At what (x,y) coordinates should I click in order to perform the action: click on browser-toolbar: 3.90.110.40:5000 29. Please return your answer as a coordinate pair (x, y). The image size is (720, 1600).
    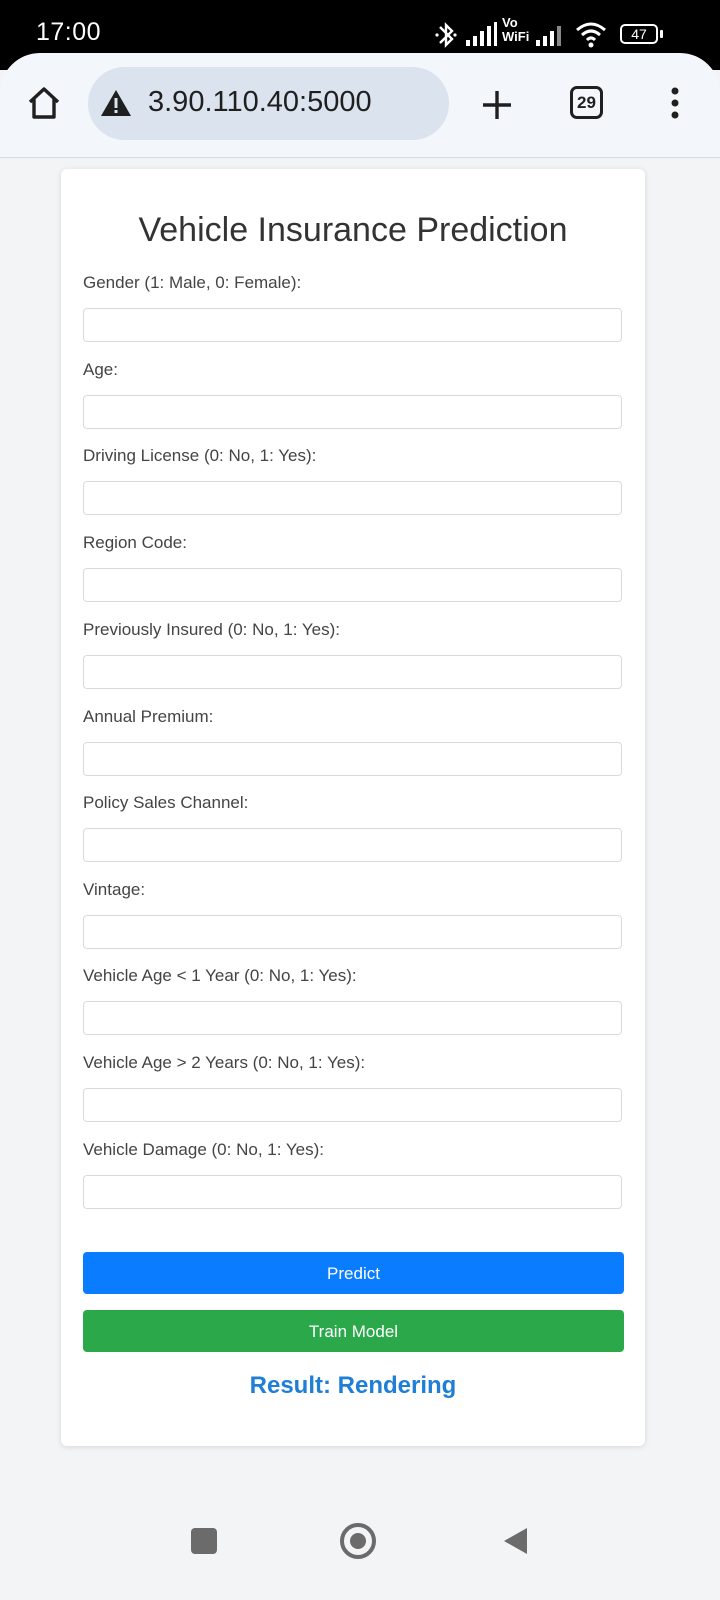
    Looking at the image, I should click on (360, 105).